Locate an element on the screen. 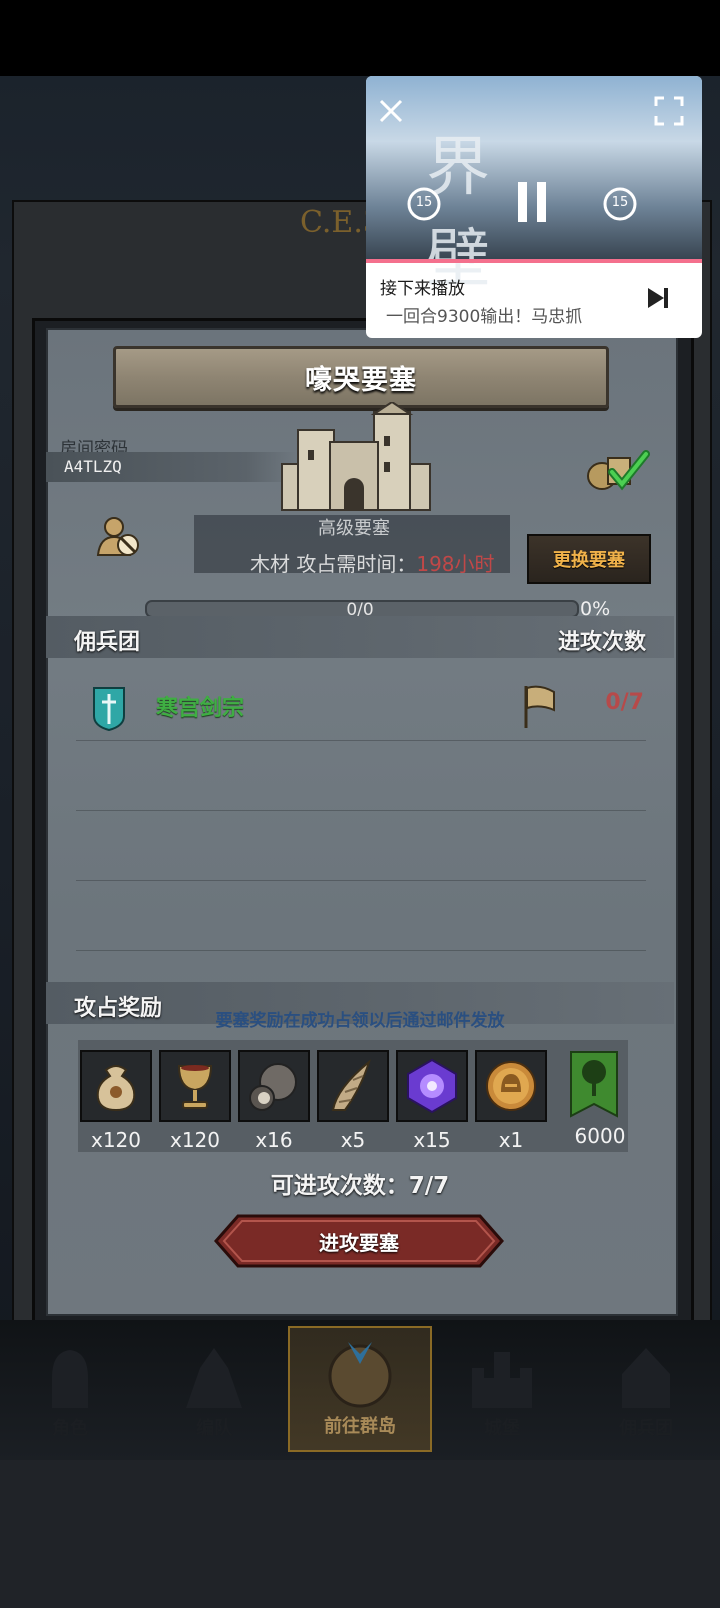 This screenshot has height=1608, width=720. reward-item: x5 is located at coordinates (353, 1101).